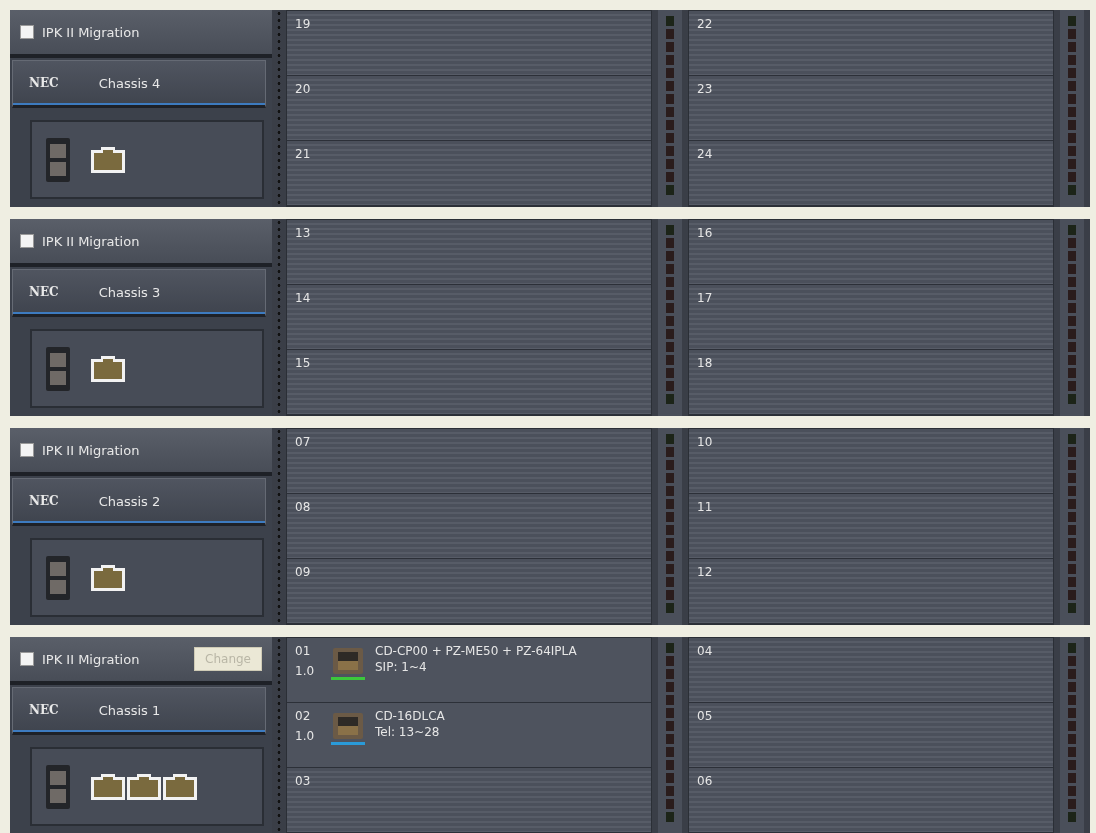 This screenshot has height=833, width=1096. I want to click on slot-number: 11, so click(705, 507).